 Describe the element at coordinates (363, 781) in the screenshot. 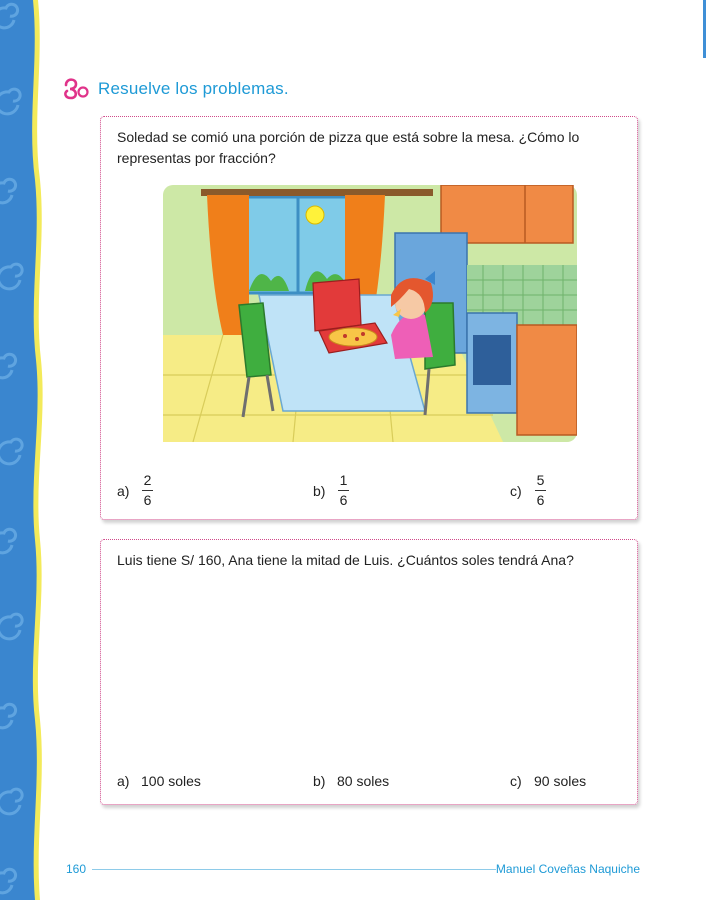

I see `option-text: 80 soles` at that location.